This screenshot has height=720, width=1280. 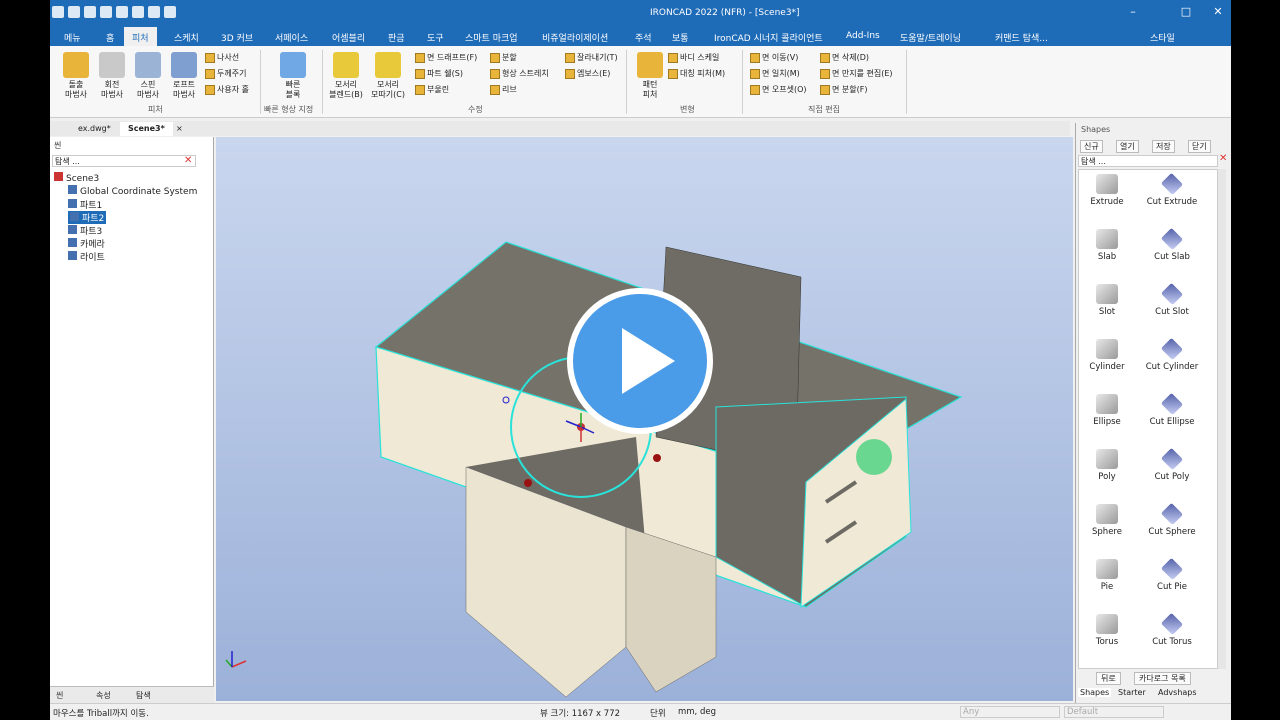 What do you see at coordinates (843, 89) in the screenshot?
I see `ribbon-small-18: 면 분할(F)` at bounding box center [843, 89].